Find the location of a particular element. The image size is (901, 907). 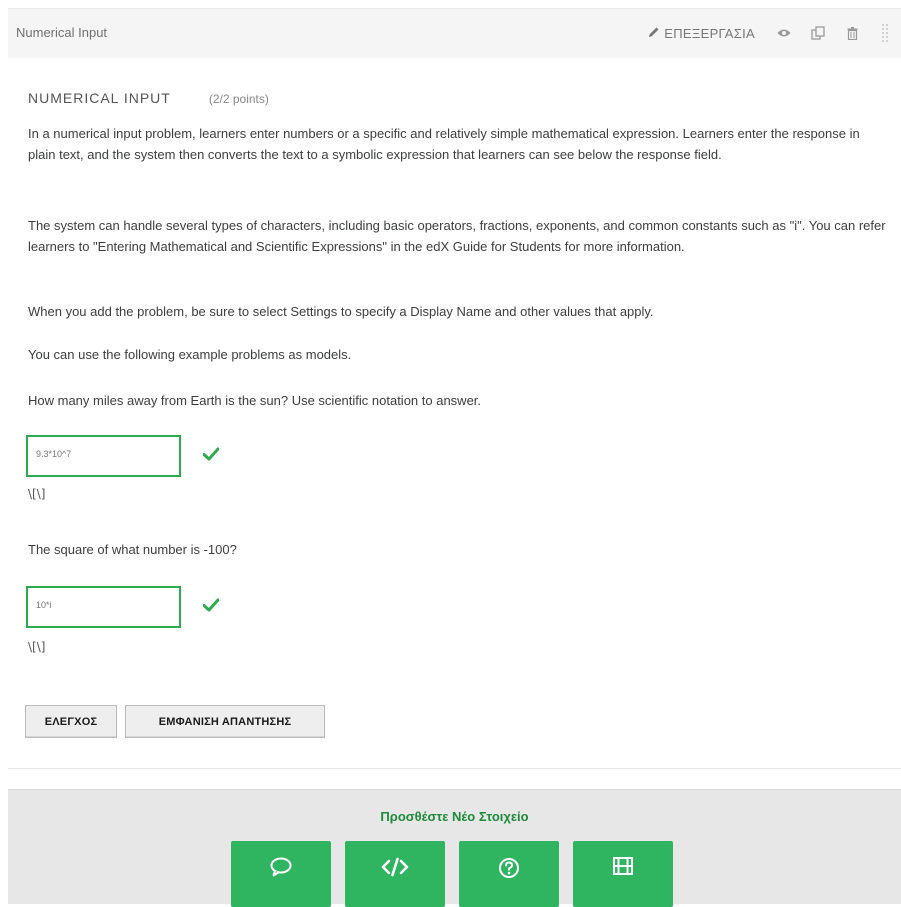

component-header: Numerical Input ΕΠΕΞΕΡΓΑΣΙΑ is located at coordinates (454, 33).